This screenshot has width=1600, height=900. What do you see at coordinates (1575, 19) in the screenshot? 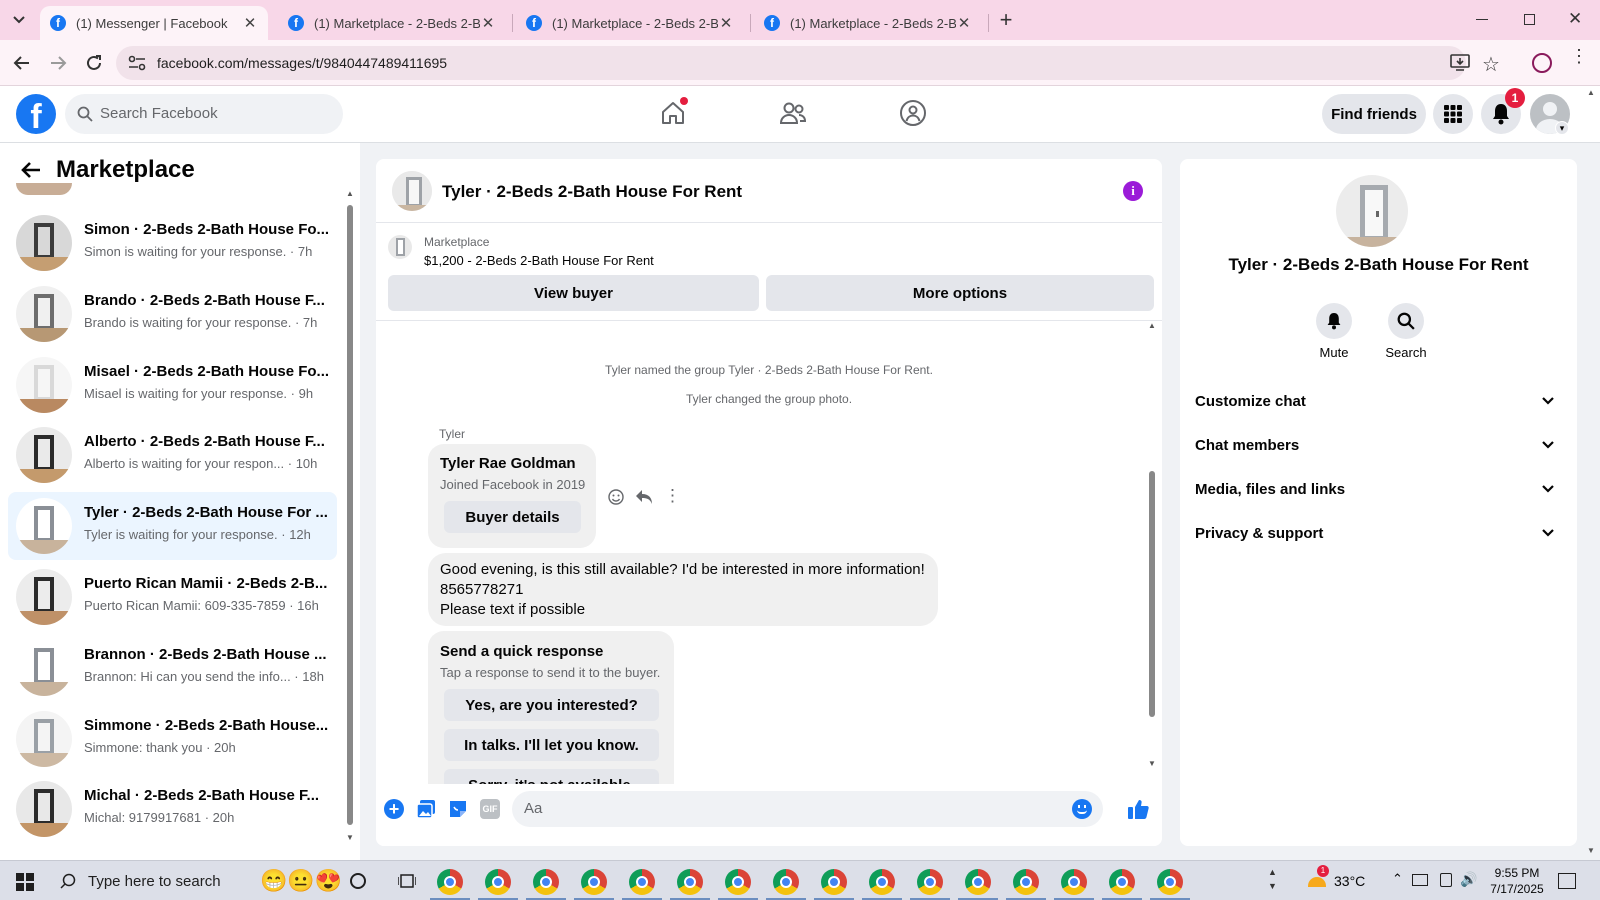
I see `close-window-icon: ✕` at bounding box center [1575, 19].